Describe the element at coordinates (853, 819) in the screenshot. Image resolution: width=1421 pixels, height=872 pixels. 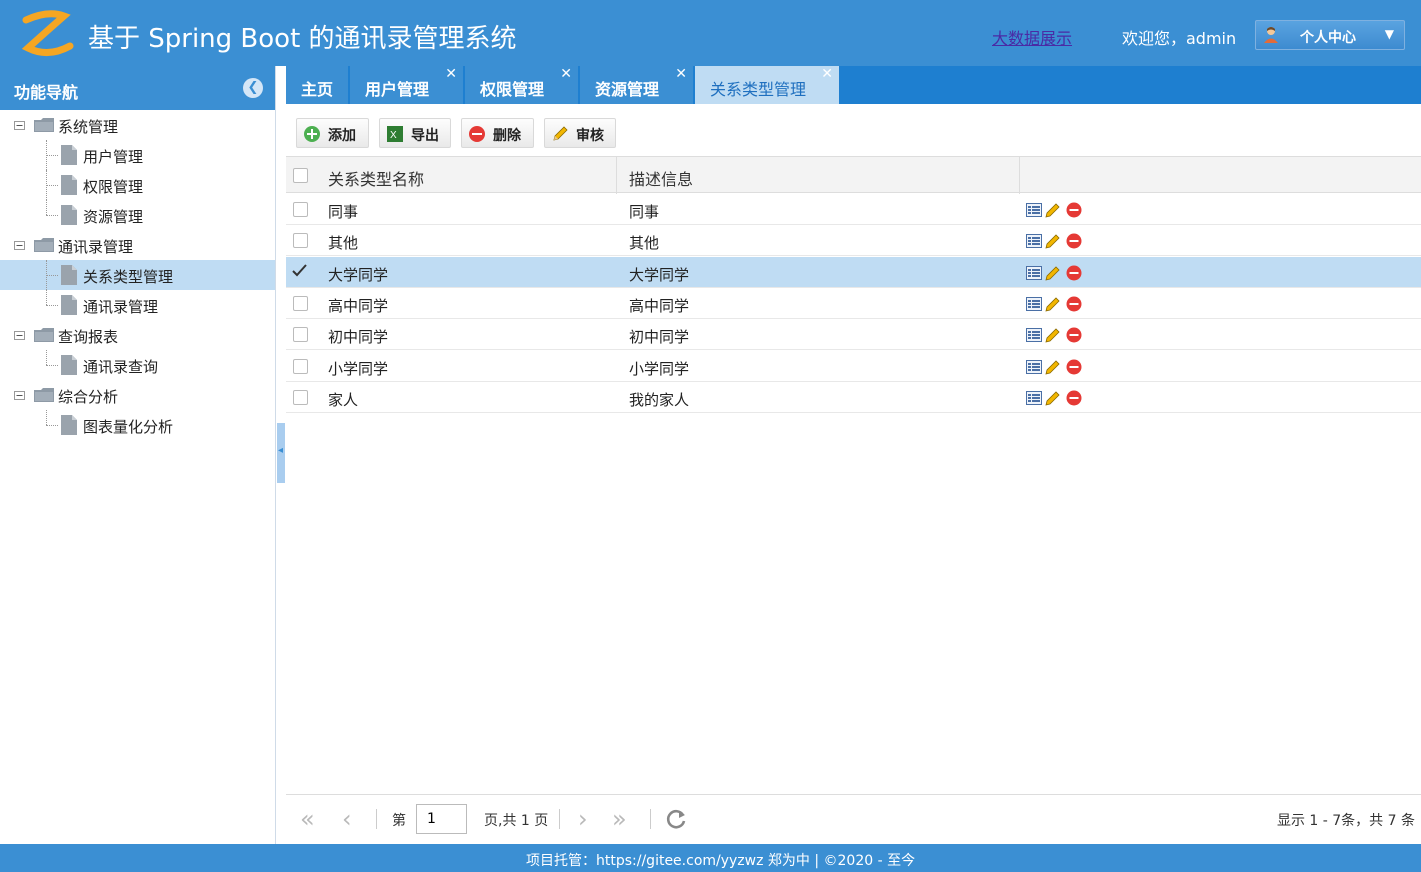
I see `pagination-bar: « ‹ 第 页,共 1 页 › » 显示 1 - 7条，共 7 条` at that location.